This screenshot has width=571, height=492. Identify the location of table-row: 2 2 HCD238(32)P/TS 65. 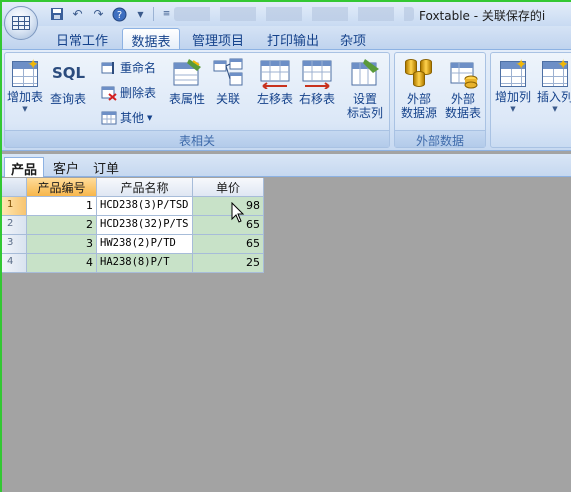
(133, 225).